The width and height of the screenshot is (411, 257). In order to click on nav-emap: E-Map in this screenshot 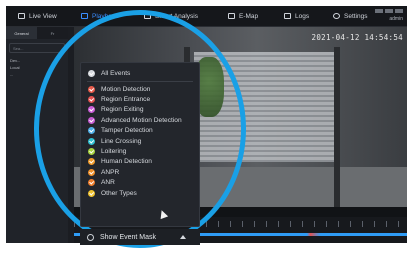, I will do `click(243, 16)`.